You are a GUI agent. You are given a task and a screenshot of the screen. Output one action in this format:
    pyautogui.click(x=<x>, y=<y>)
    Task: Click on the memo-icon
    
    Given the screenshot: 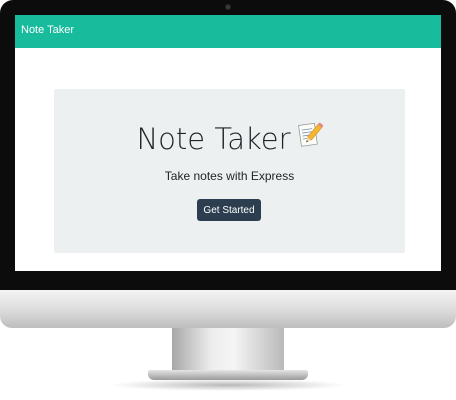 What is the action you would take?
    pyautogui.click(x=310, y=138)
    